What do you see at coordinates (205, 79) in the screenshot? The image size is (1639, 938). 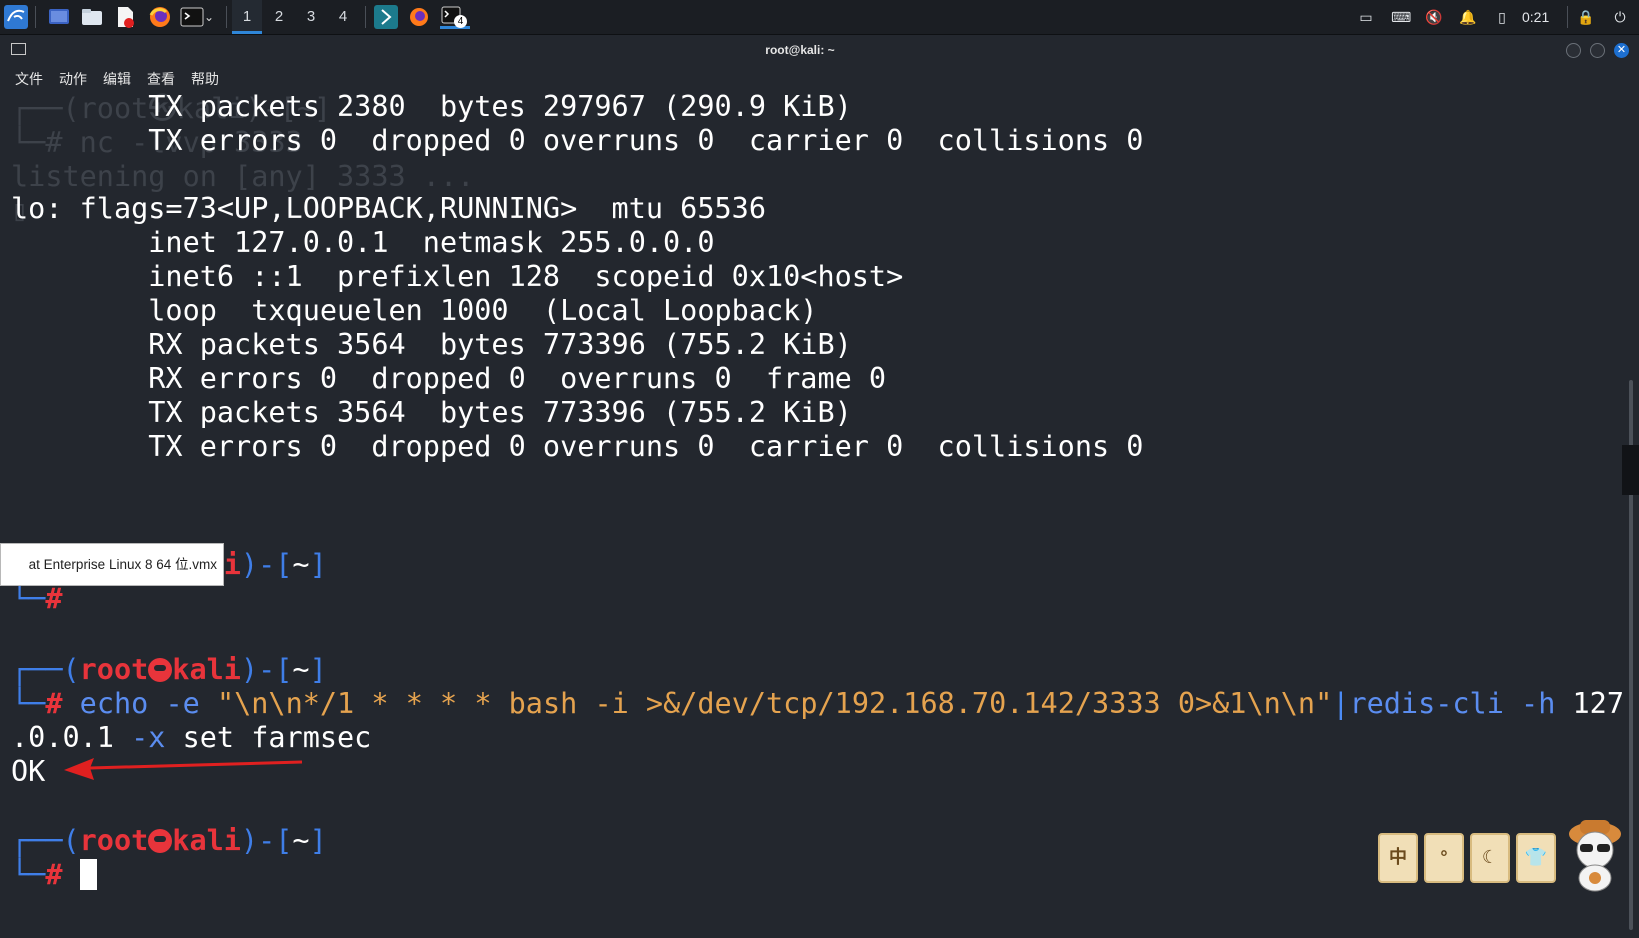 I see `menu-help: 帮助` at bounding box center [205, 79].